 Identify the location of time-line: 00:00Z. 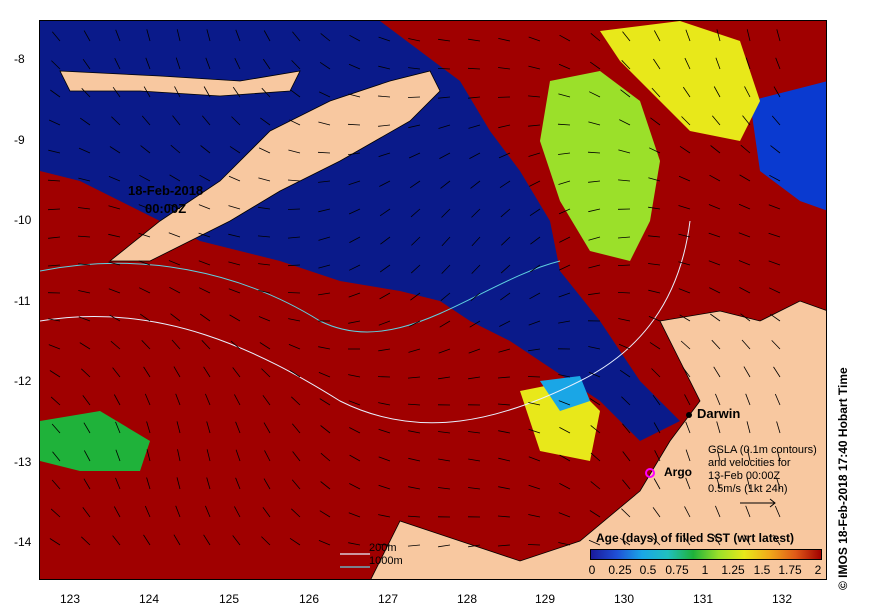
(165, 208).